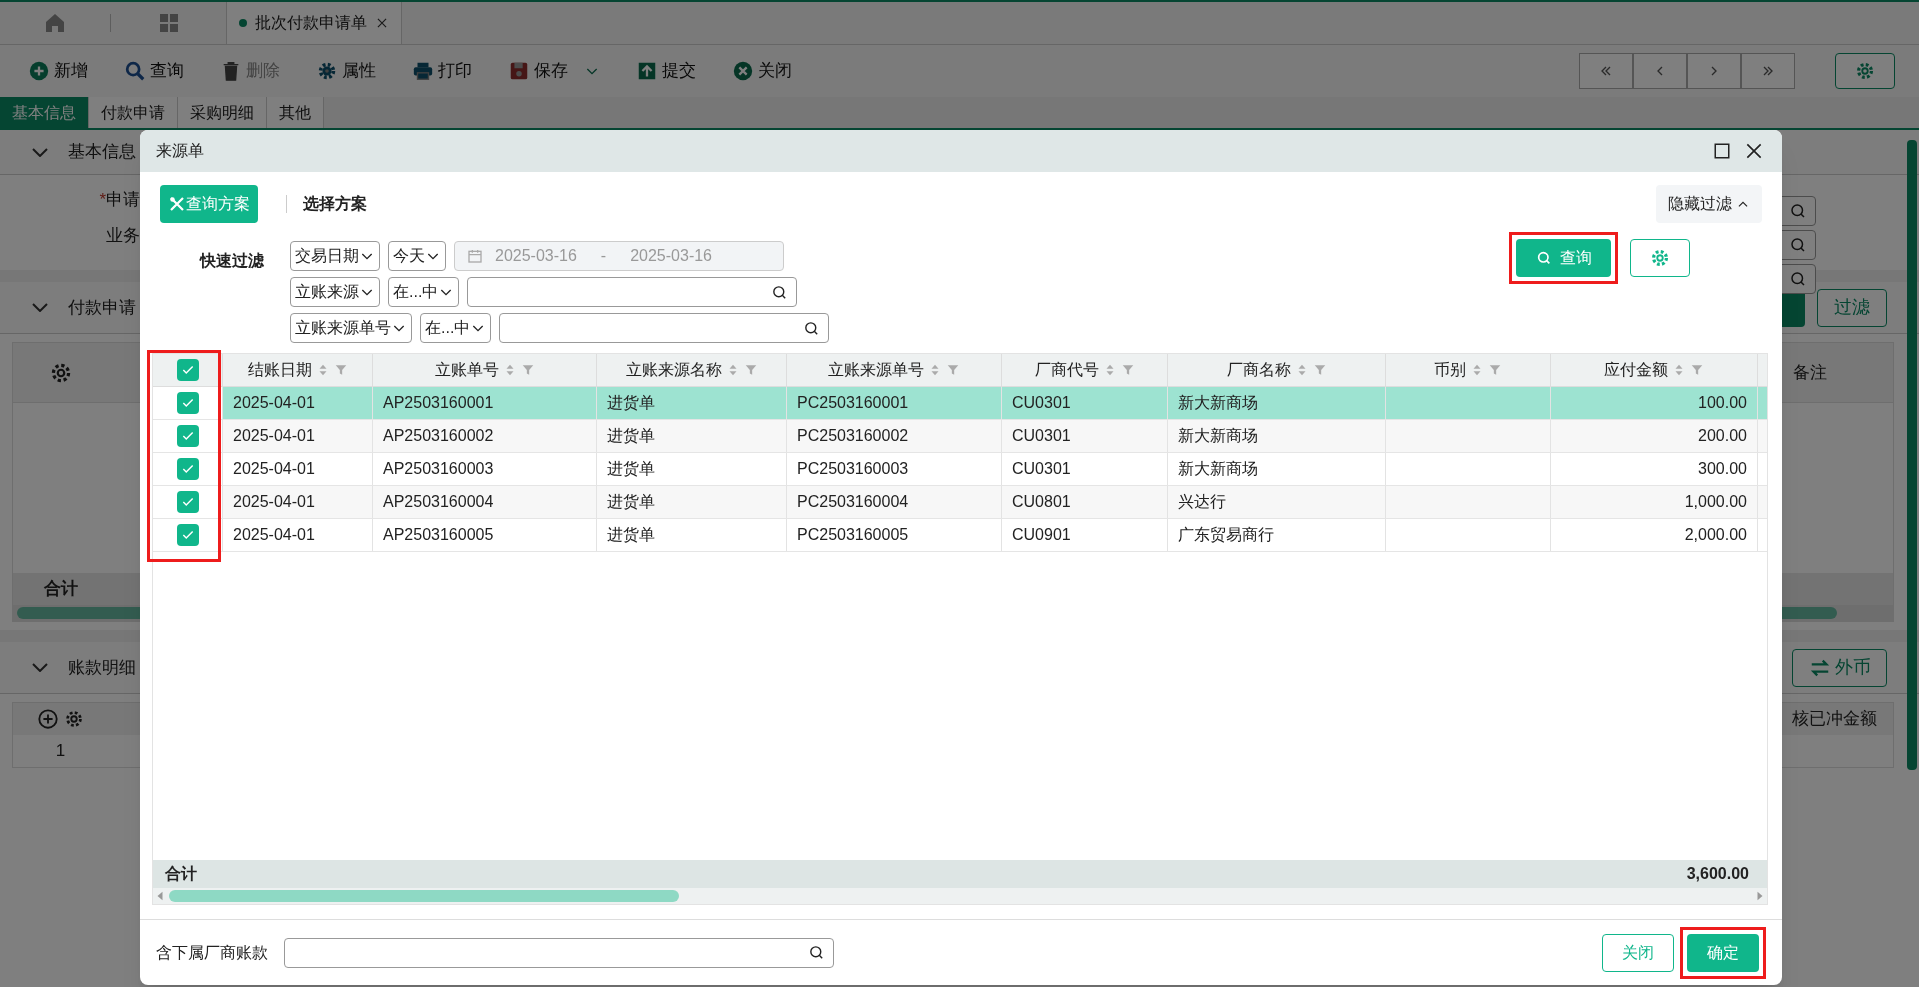 The height and width of the screenshot is (987, 1919). I want to click on tab-label: 批次付款申请单, so click(311, 23).